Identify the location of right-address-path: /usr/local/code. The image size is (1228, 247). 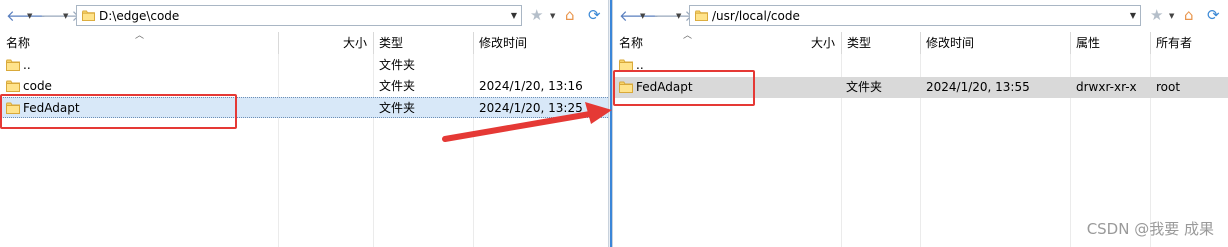
(756, 16).